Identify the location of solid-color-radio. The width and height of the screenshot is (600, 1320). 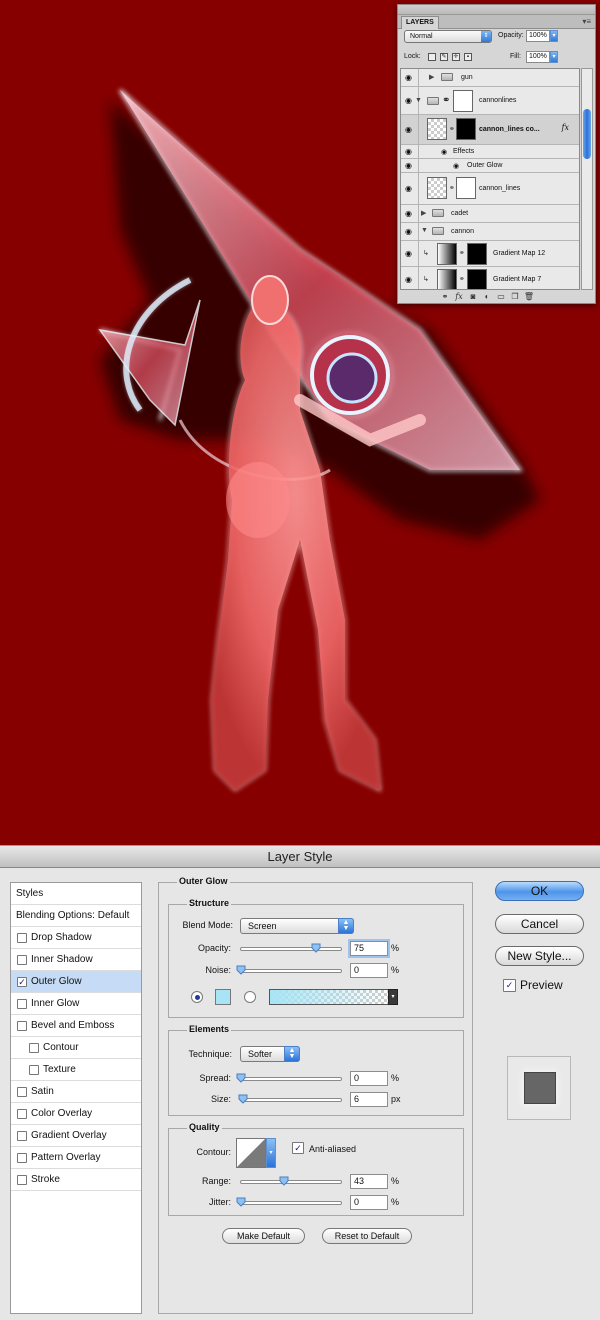
(197, 997).